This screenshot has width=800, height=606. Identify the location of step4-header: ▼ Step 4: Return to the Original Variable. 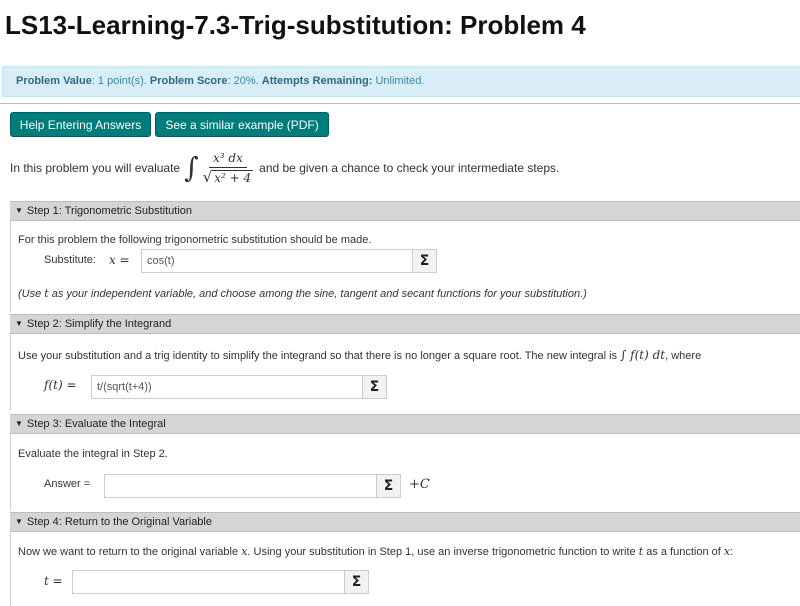
(405, 522).